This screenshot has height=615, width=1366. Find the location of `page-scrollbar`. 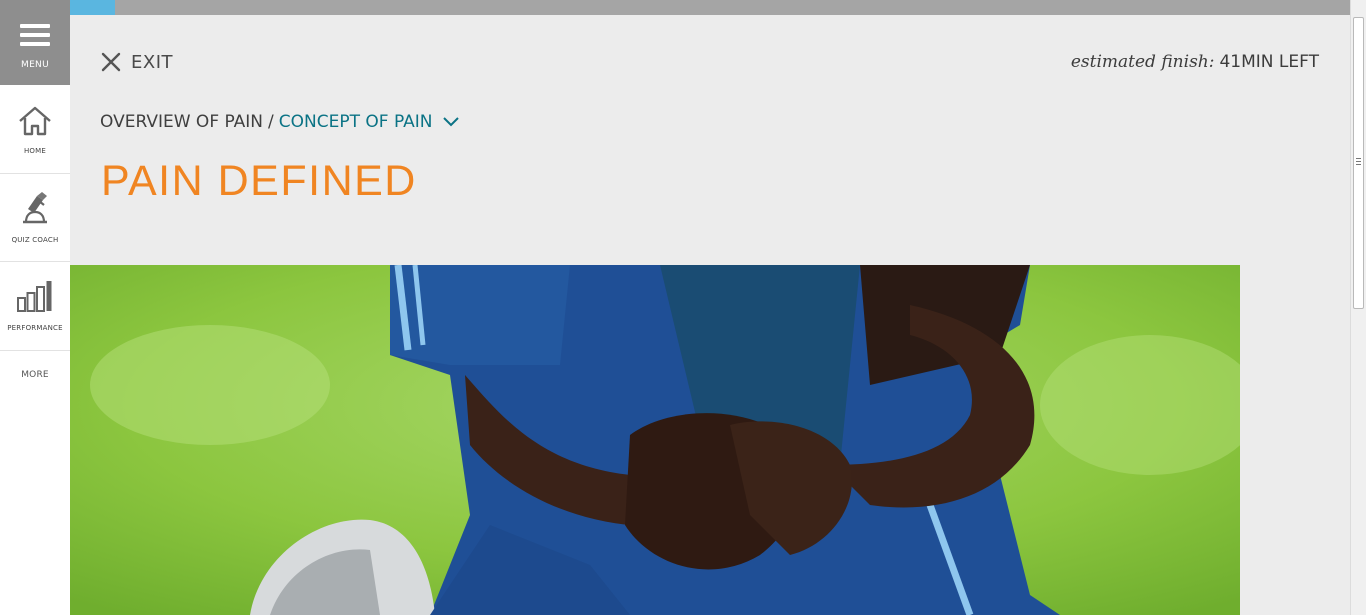

page-scrollbar is located at coordinates (1358, 307).